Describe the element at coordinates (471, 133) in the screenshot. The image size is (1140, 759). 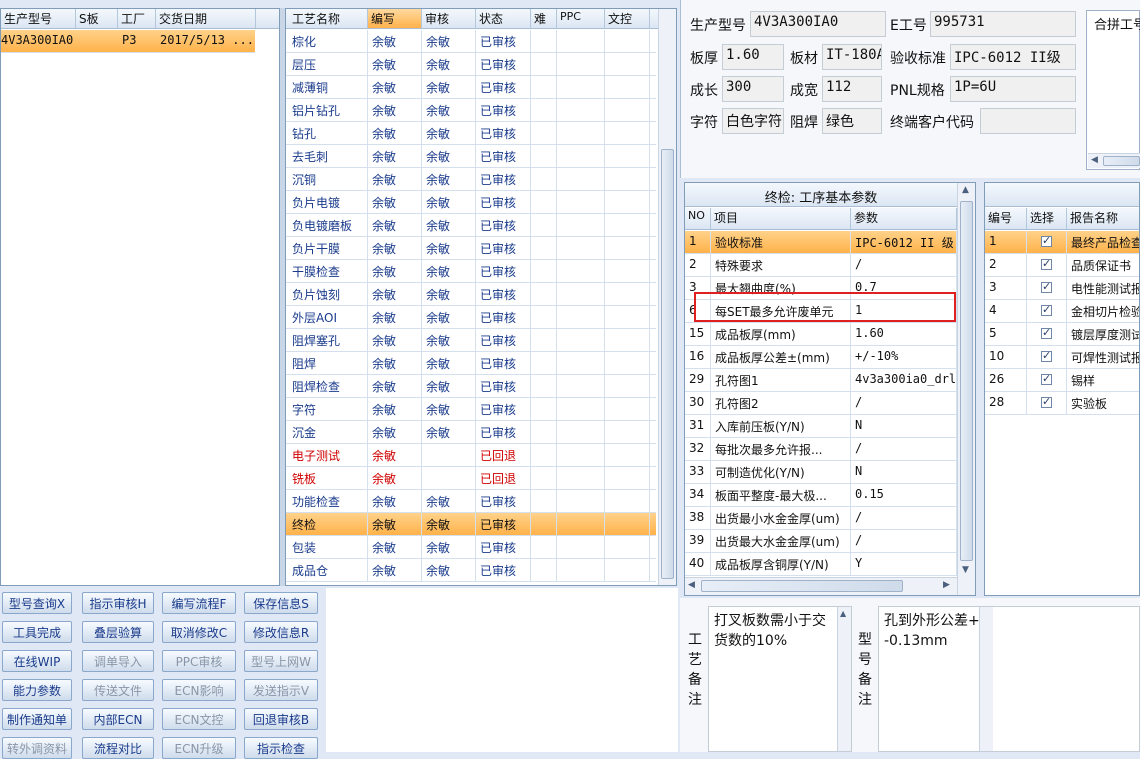
I see `process-row: 钻孔 余敏 余敏 已审核` at that location.